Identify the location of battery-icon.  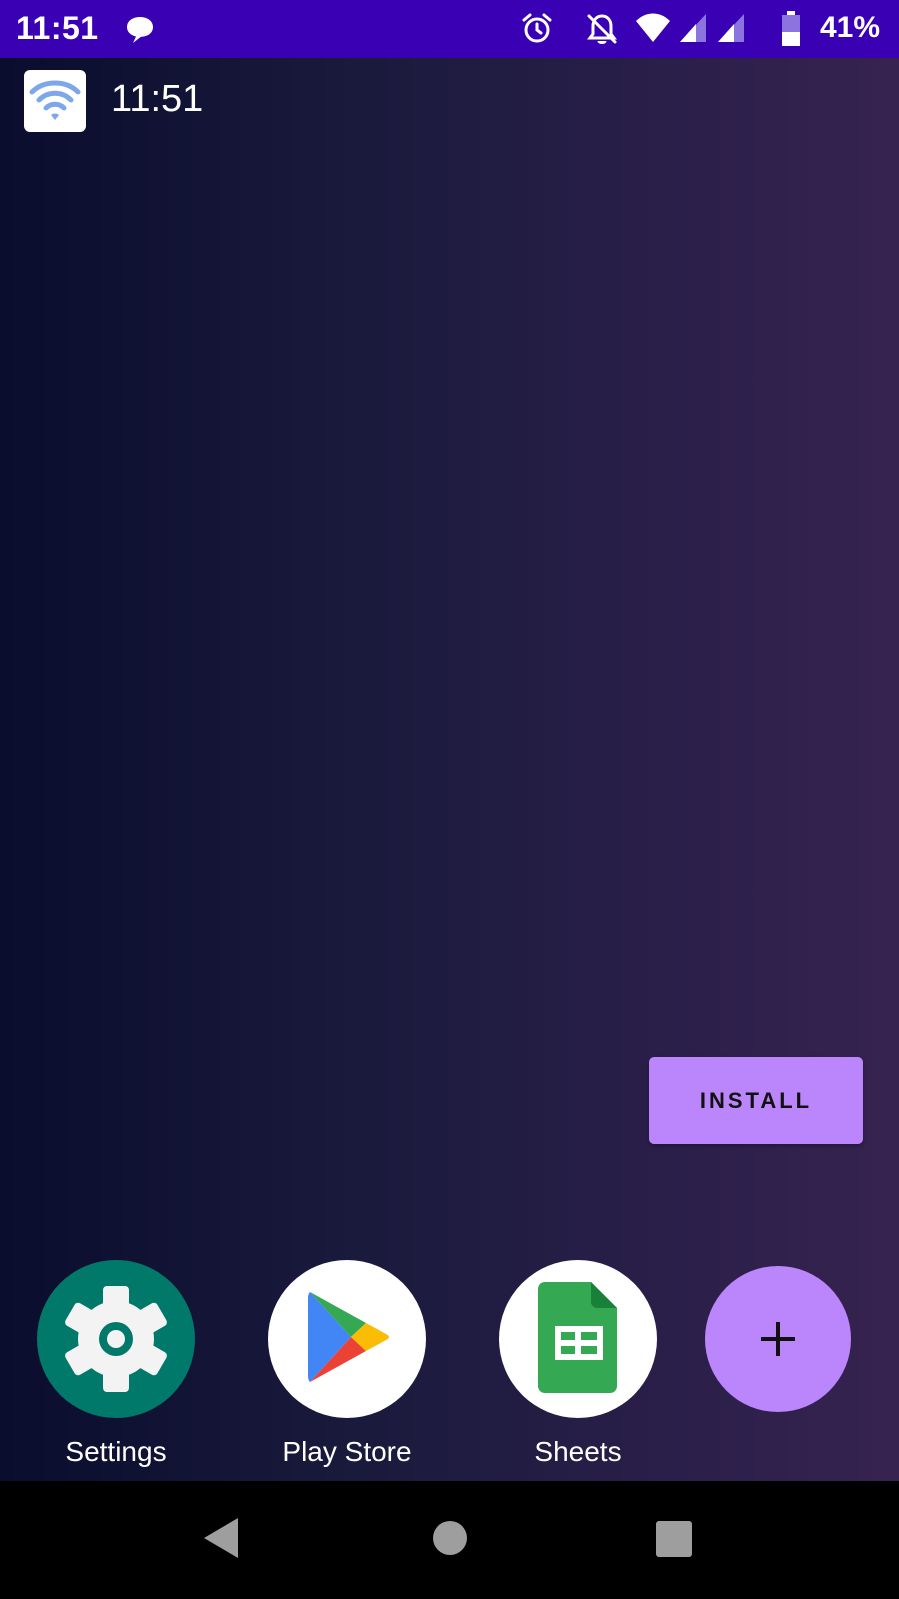
(791, 28).